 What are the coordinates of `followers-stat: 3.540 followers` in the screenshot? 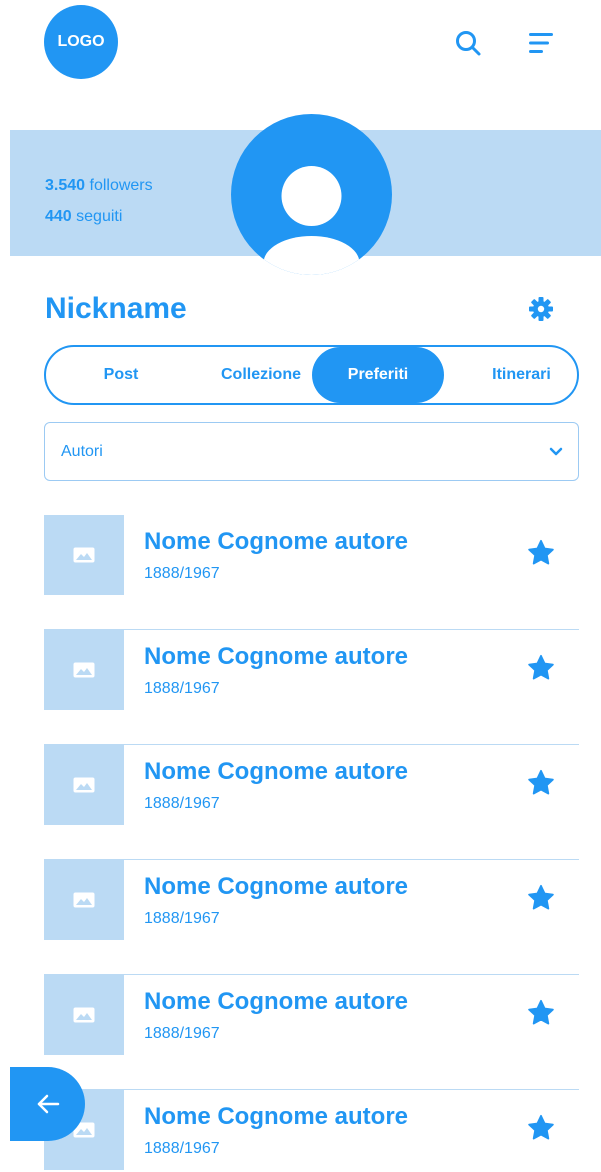 It's located at (99, 185).